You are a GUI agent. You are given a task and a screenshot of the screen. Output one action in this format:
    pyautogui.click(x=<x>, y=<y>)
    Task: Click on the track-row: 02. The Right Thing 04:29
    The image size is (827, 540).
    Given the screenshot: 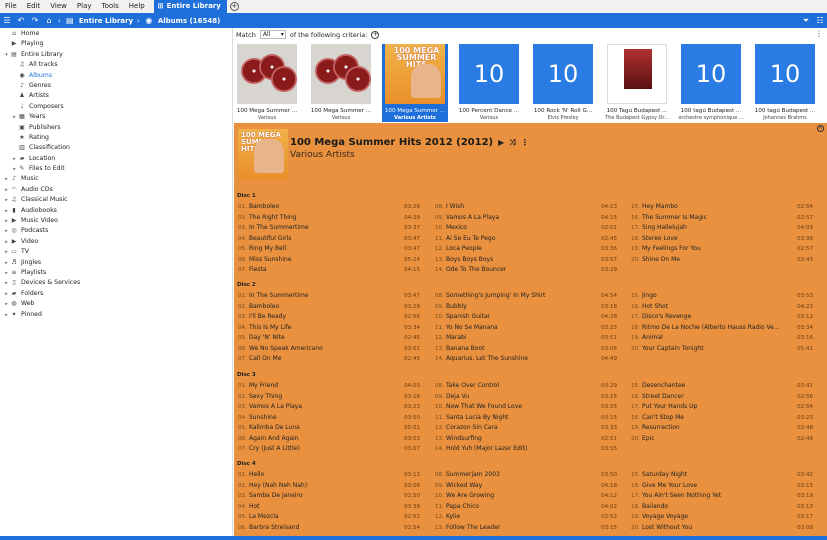 What is the action you would take?
    pyautogui.click(x=329, y=218)
    